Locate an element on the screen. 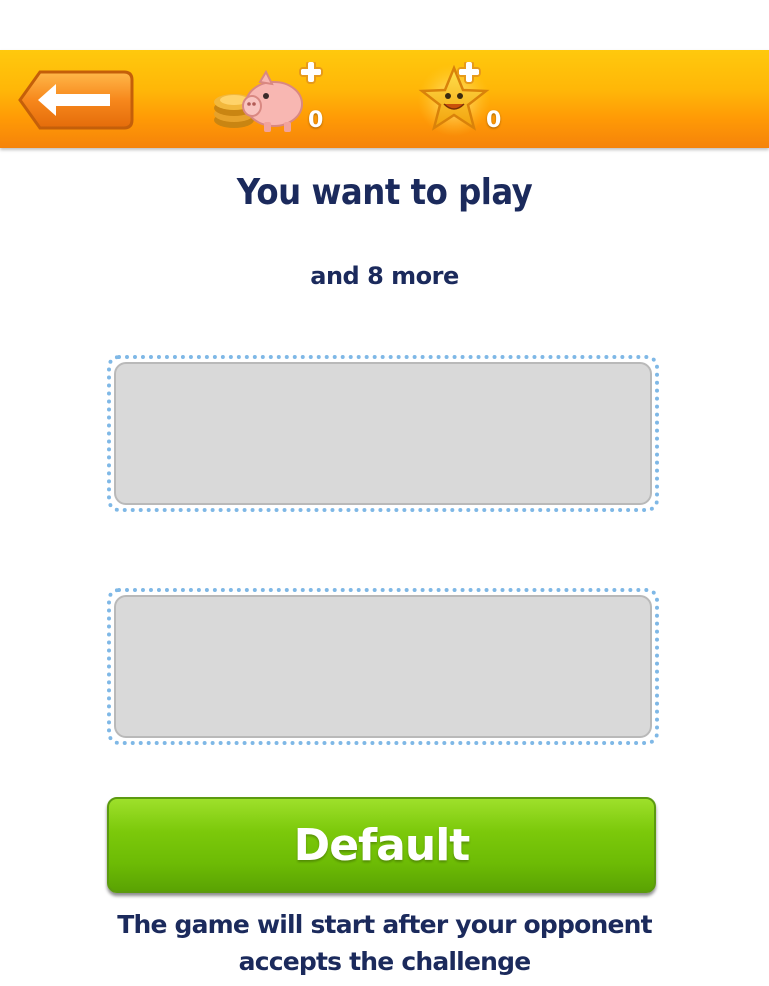 The height and width of the screenshot is (986, 769). back-arrow-icon is located at coordinates (76, 100).